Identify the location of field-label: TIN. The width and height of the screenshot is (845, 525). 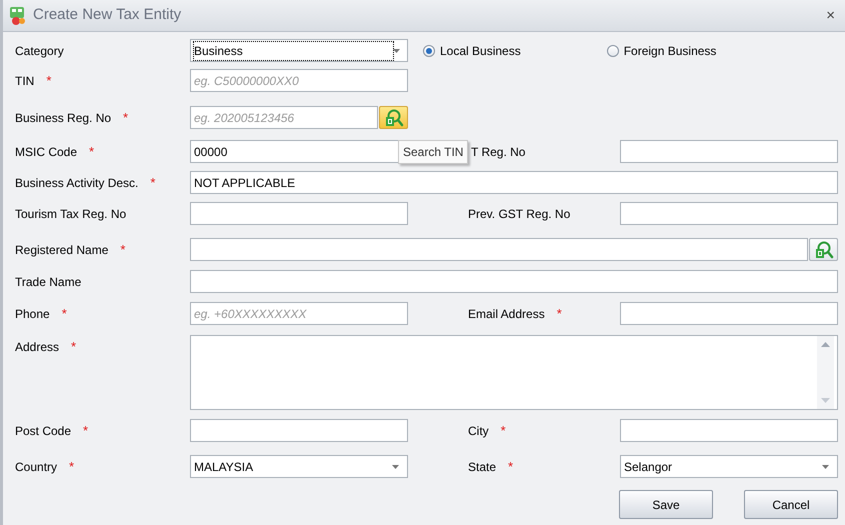
(24, 81).